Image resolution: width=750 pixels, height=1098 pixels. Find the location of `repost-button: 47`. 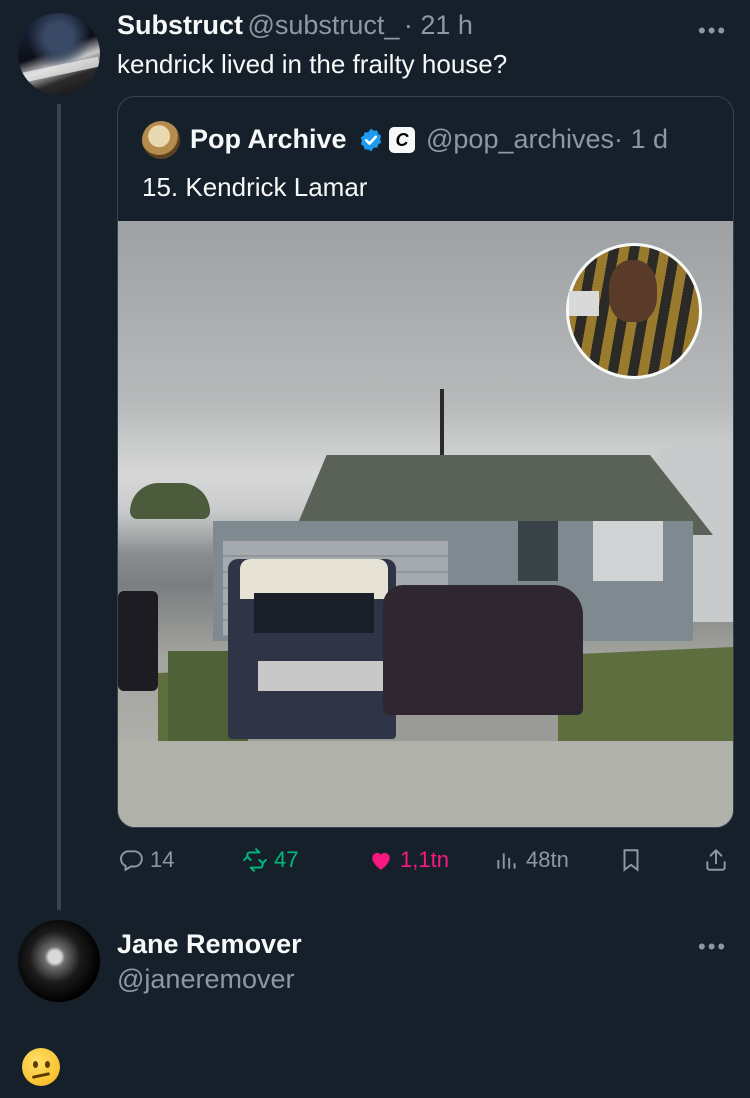

repost-button: 47 is located at coordinates (270, 860).